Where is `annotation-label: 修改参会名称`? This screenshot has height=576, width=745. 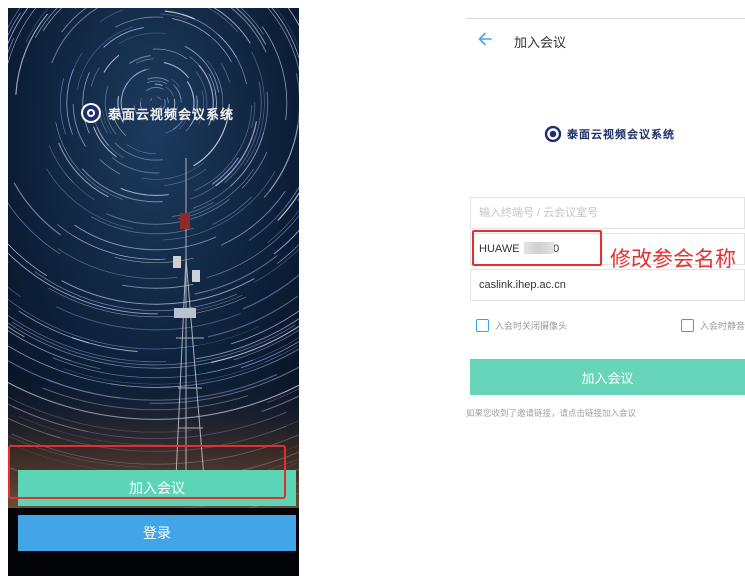
annotation-label: 修改参会名称 is located at coordinates (673, 259).